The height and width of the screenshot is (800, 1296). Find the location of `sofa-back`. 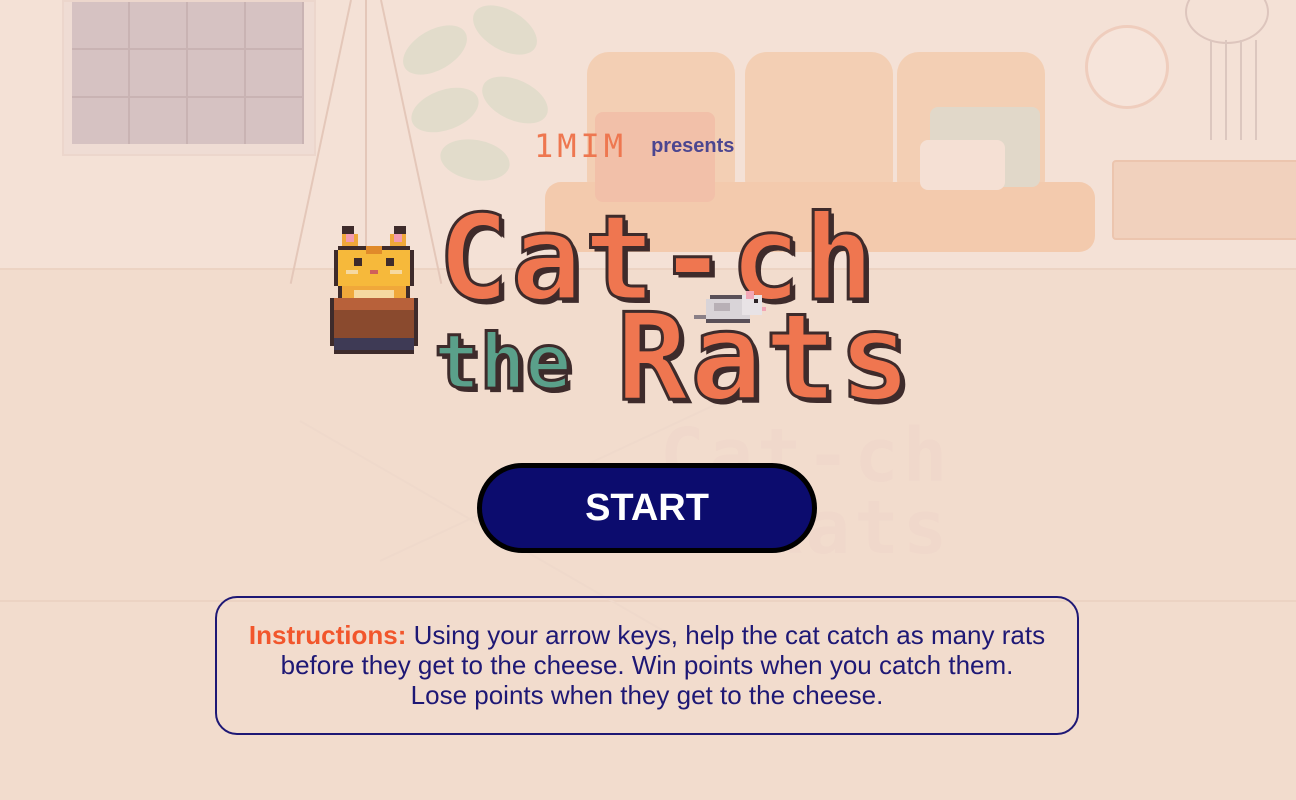

sofa-back is located at coordinates (819, 127).